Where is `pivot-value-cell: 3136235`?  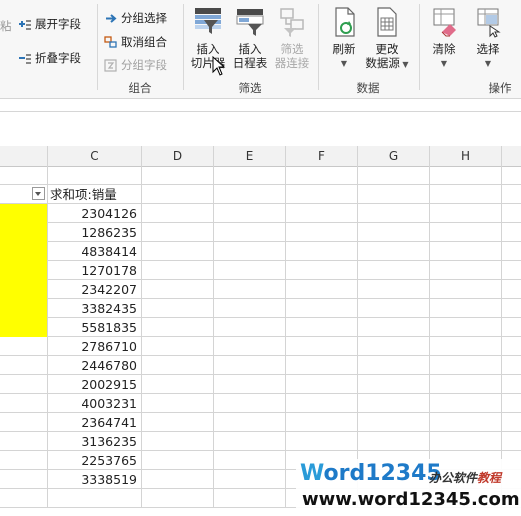 pivot-value-cell: 3136235 is located at coordinates (95, 441).